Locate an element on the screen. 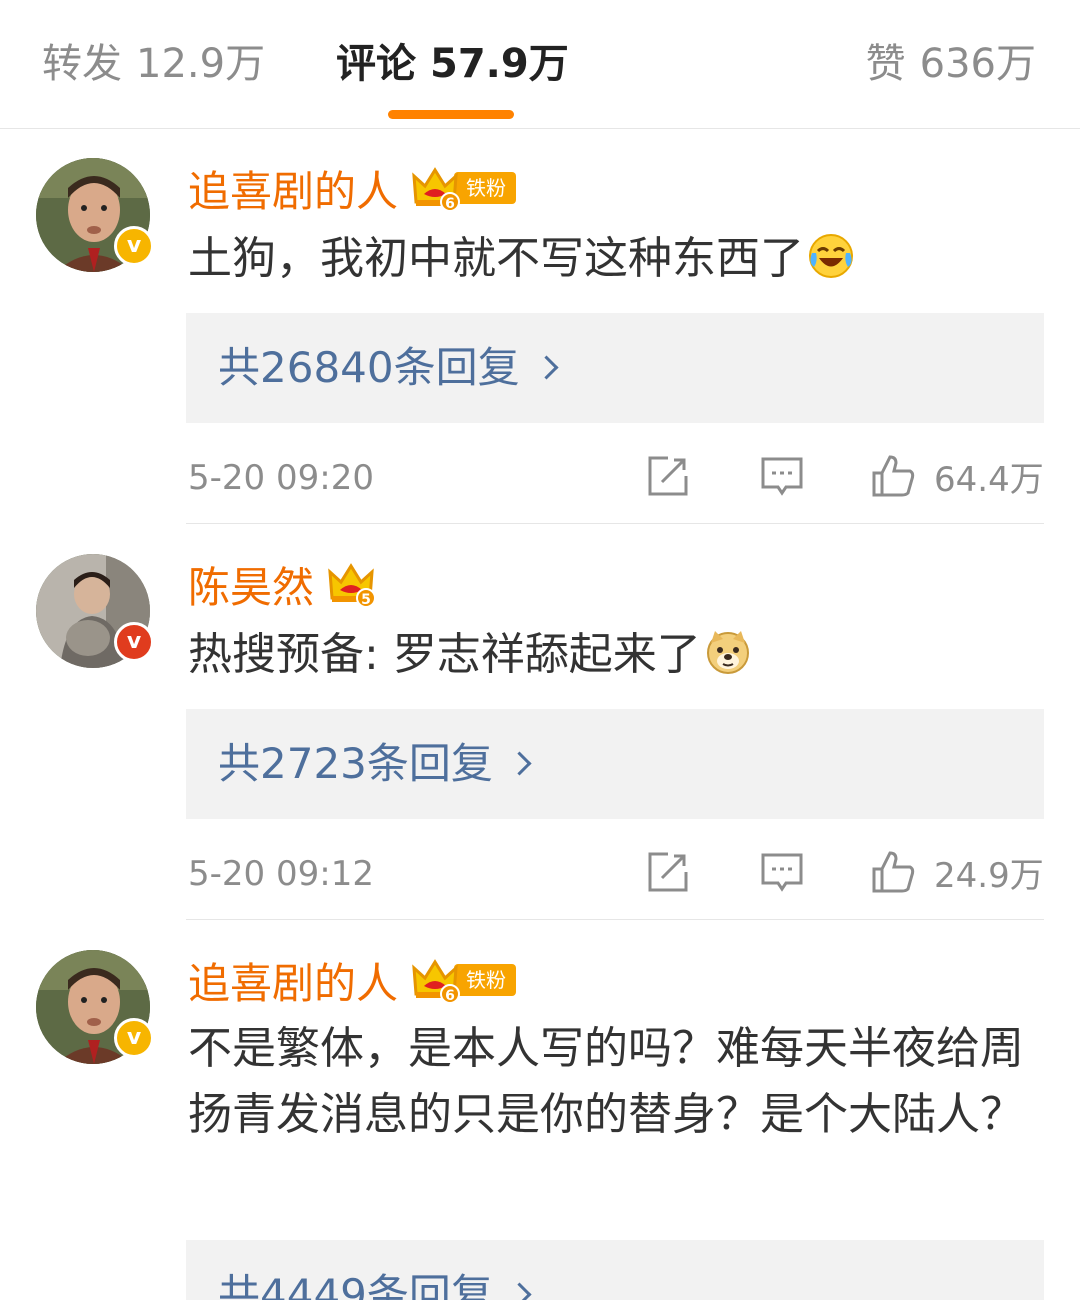 Image resolution: width=1080 pixels, height=1300 pixels. timestamp: 5-20 09:20 is located at coordinates (281, 478).